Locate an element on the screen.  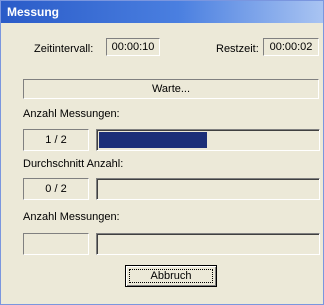
title-bar: Messung is located at coordinates (162, 12).